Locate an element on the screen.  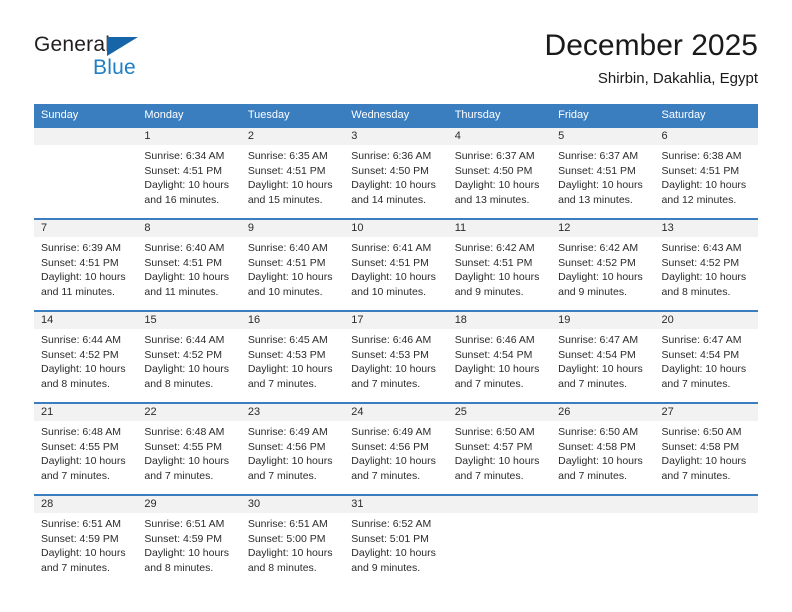
day-number: 16 is located at coordinates (292, 320).